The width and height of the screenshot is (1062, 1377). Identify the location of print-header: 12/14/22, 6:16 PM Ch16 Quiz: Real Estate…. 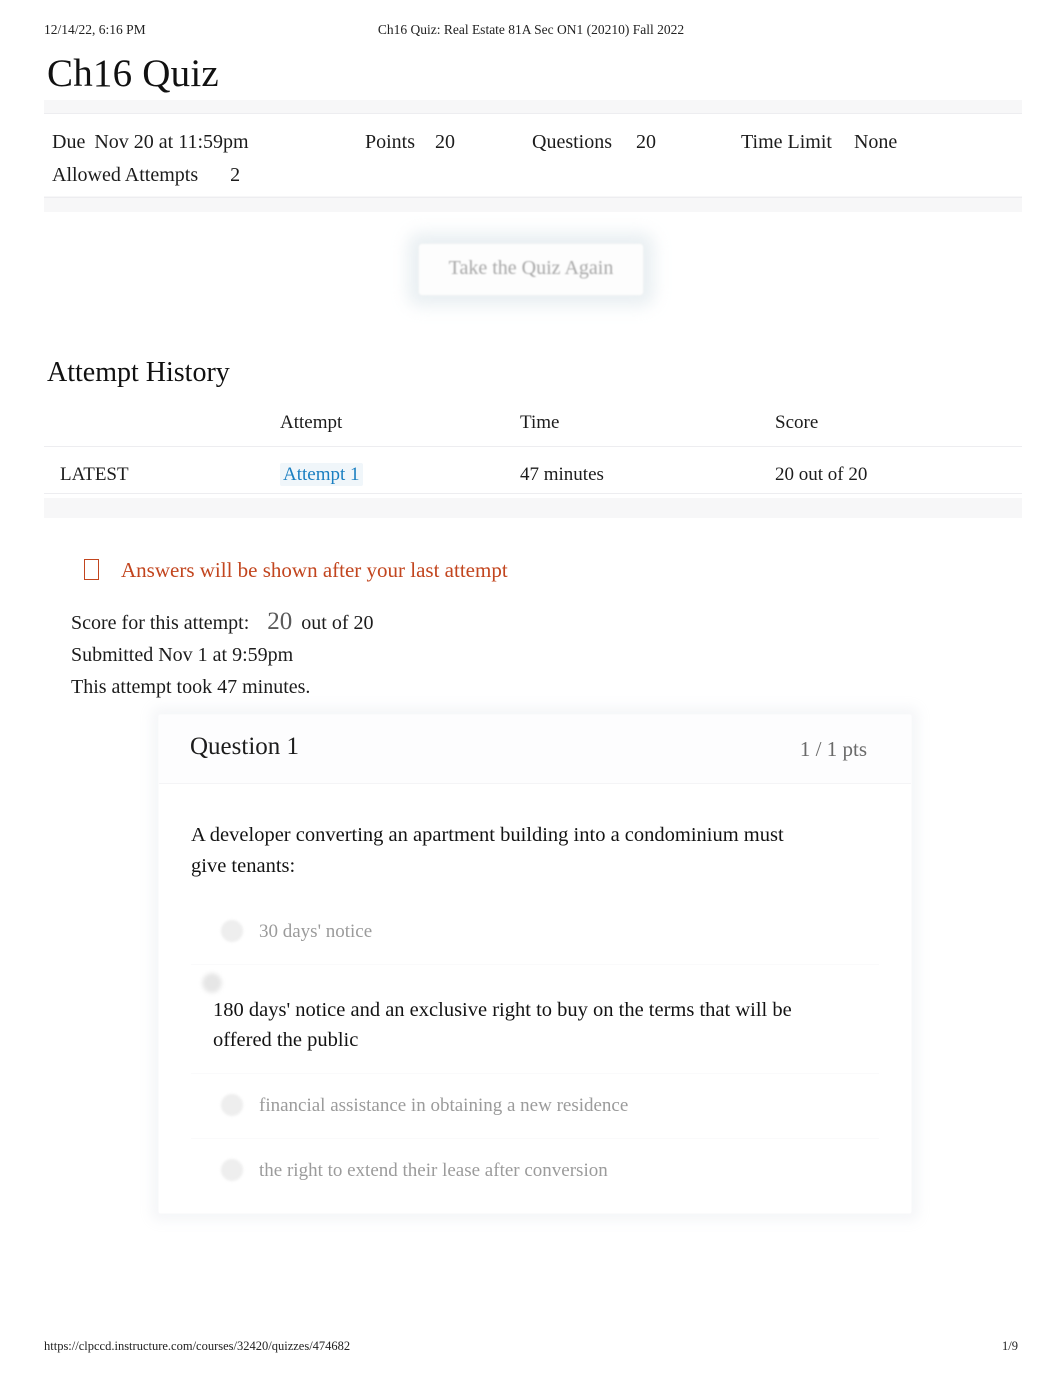
(531, 32).